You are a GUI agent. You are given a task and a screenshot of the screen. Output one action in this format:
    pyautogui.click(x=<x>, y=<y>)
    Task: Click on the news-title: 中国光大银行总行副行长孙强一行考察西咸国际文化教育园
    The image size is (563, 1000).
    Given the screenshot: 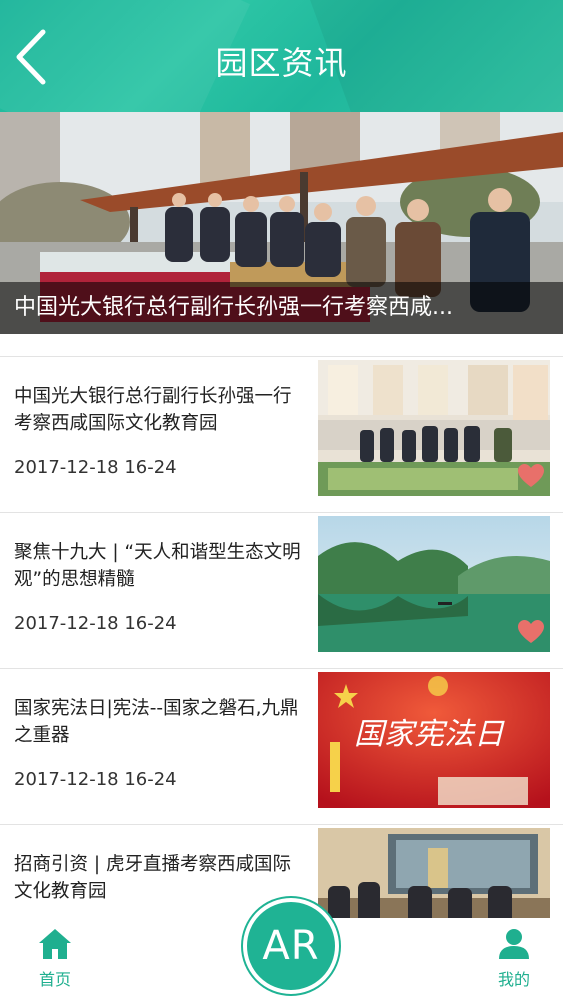 What is the action you would take?
    pyautogui.click(x=153, y=410)
    